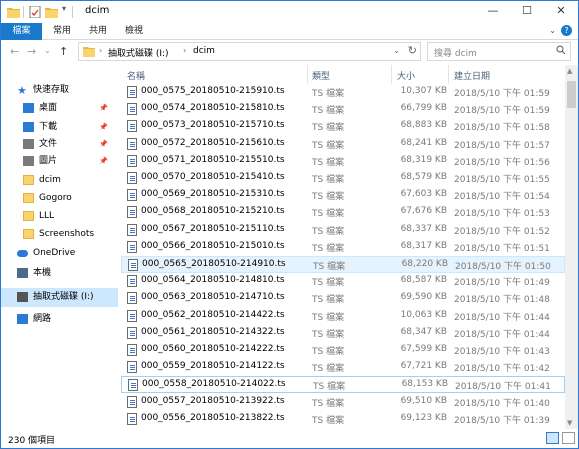  I want to click on file-created-date: 2018/5/10 下午 01:59, so click(502, 94).